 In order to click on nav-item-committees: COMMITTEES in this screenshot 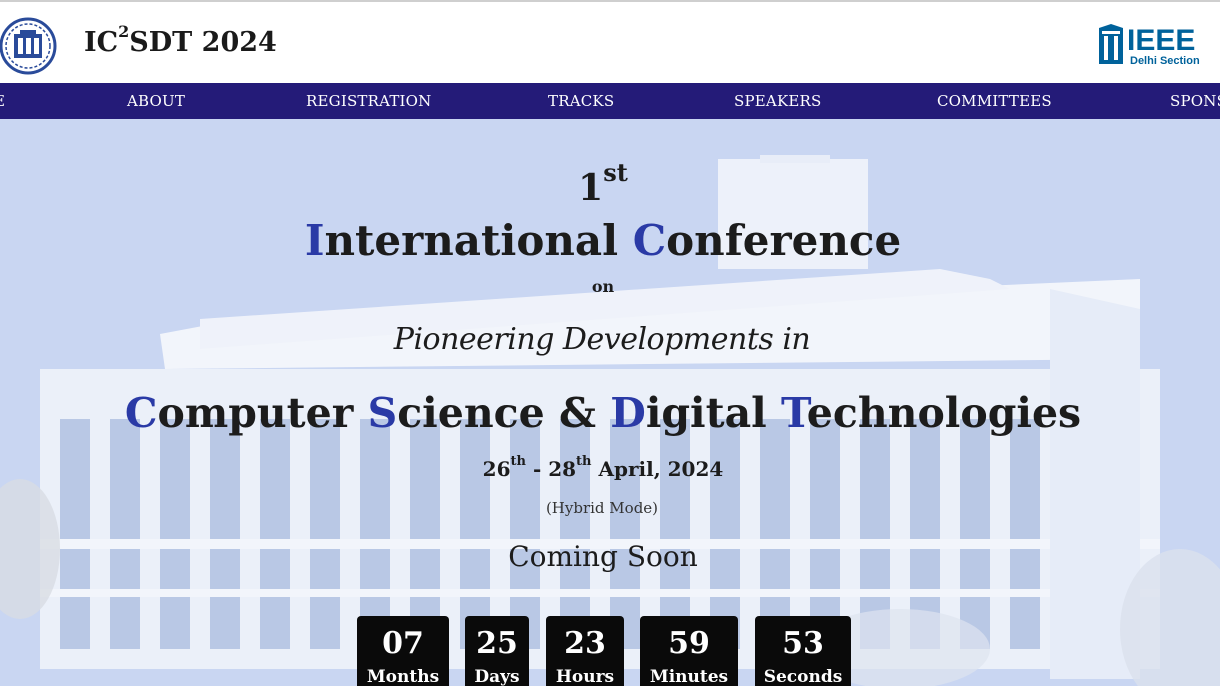, I will do `click(994, 101)`.